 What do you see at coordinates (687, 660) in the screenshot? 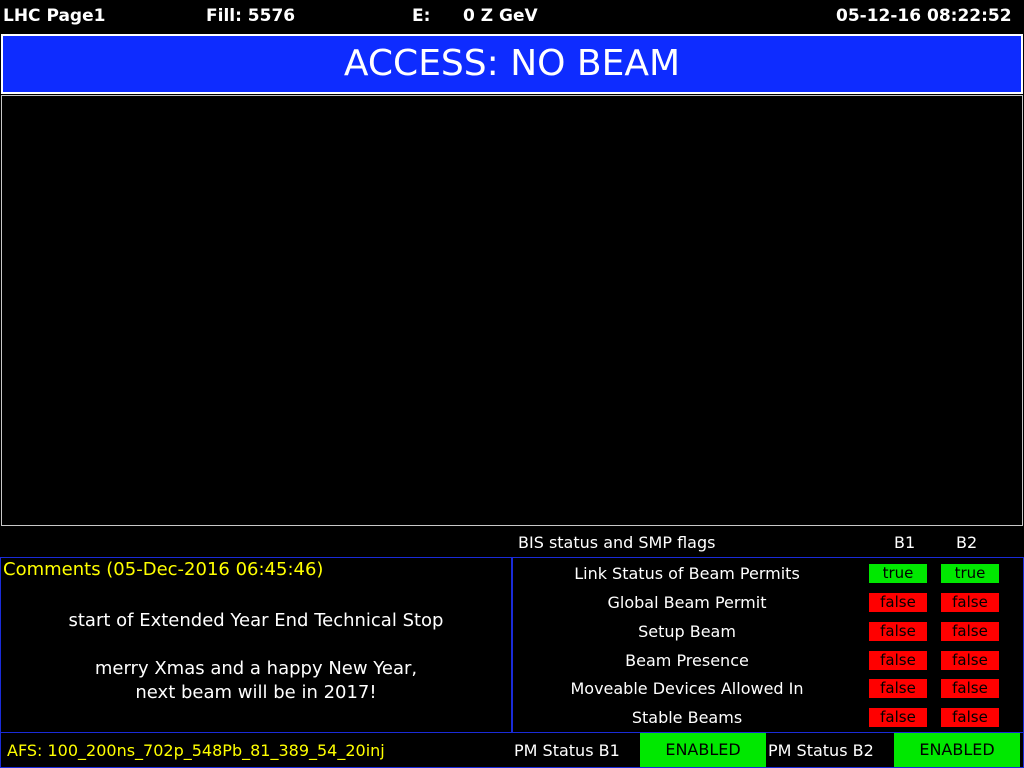
I see `flag-label-beam-presence: Beam Presence` at bounding box center [687, 660].